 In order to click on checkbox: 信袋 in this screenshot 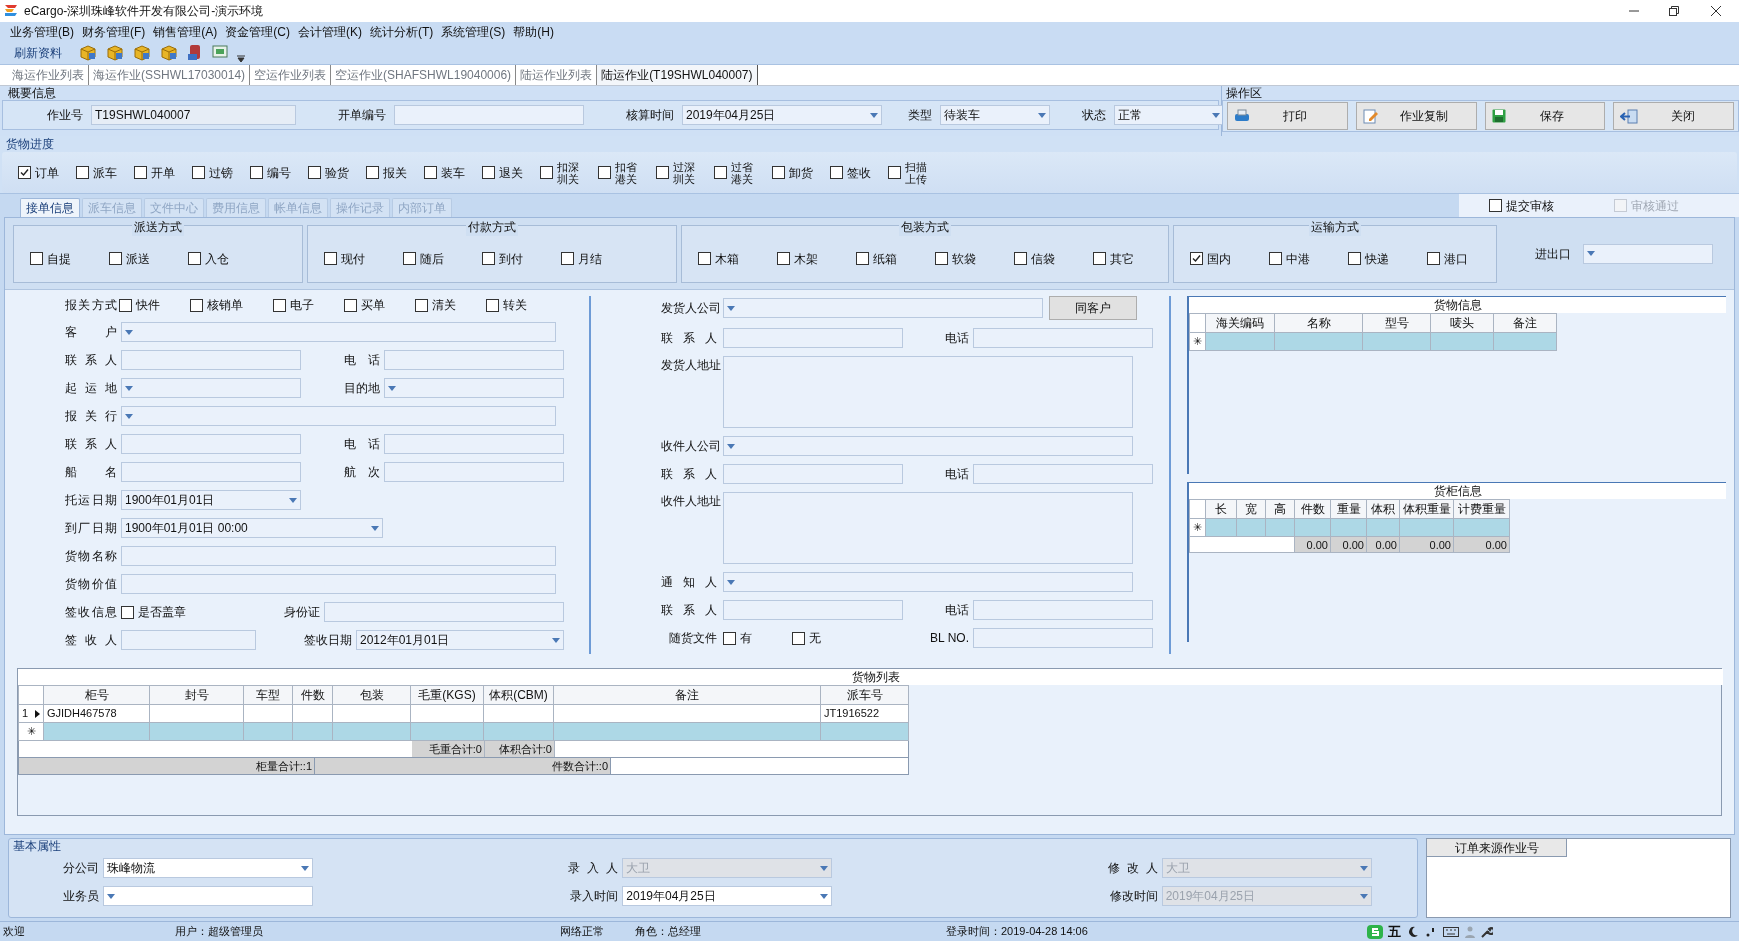, I will do `click(1034, 258)`.